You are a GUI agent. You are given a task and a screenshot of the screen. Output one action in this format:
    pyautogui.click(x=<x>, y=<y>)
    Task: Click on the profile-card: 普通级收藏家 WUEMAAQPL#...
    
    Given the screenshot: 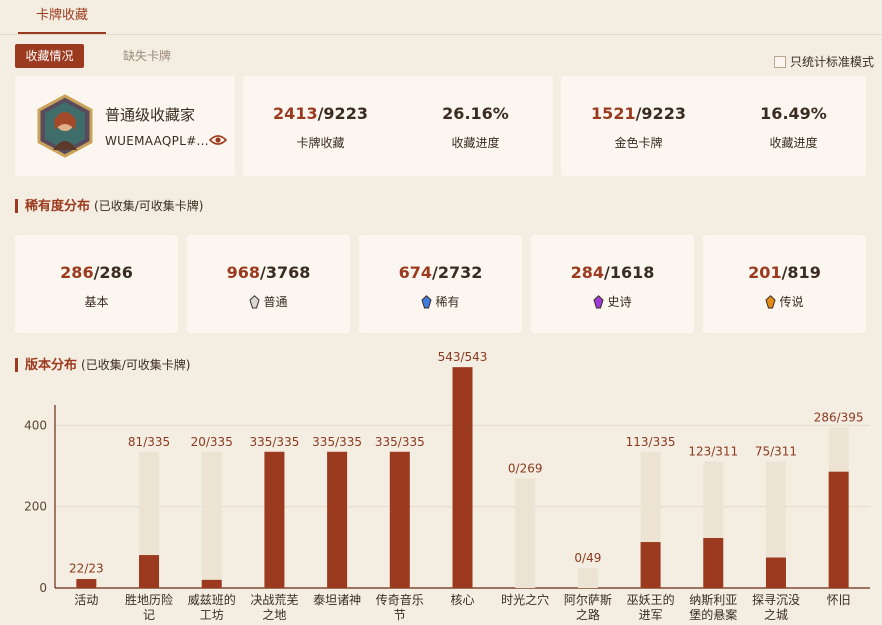 What is the action you would take?
    pyautogui.click(x=125, y=126)
    